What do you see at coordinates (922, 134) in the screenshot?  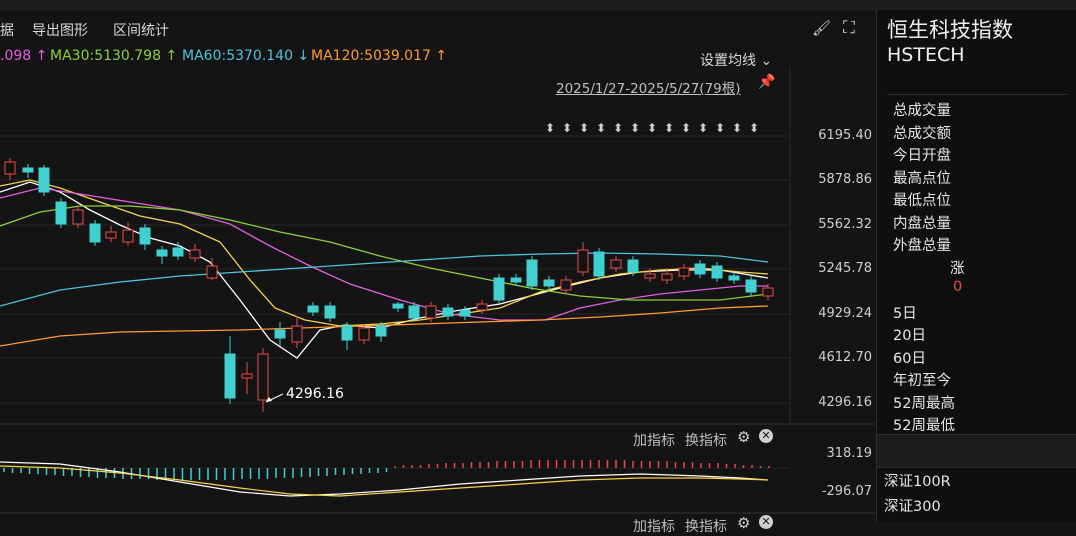 I see `field-total-turnover: 总成交额` at bounding box center [922, 134].